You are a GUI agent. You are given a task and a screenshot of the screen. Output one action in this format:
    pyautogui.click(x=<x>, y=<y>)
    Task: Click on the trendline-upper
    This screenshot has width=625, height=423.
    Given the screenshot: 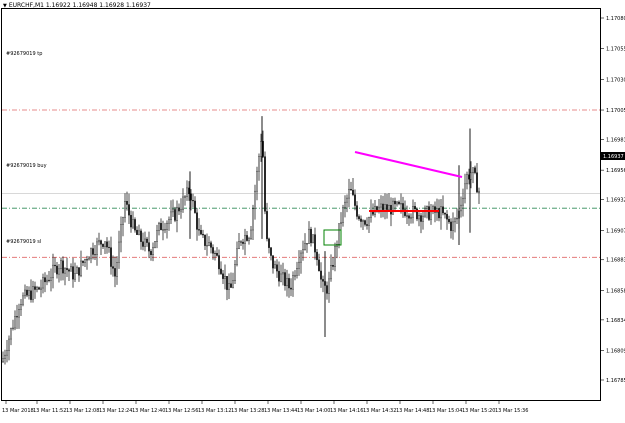 What is the action you would take?
    pyautogui.click(x=408, y=164)
    